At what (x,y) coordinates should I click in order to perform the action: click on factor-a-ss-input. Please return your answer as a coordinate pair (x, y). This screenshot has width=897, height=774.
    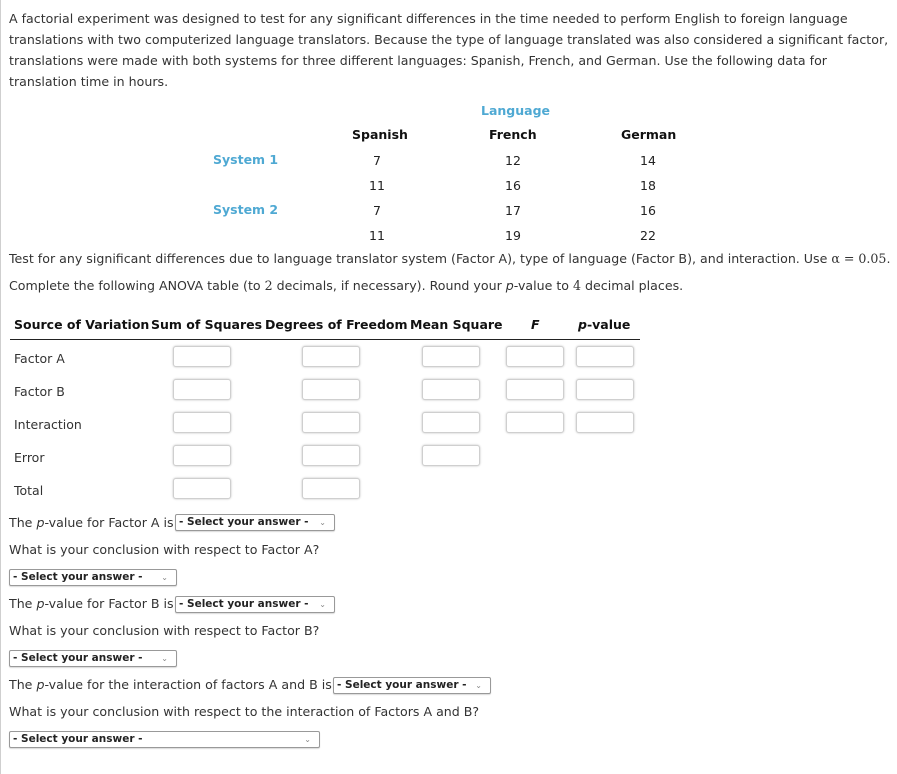
    Looking at the image, I should click on (202, 356).